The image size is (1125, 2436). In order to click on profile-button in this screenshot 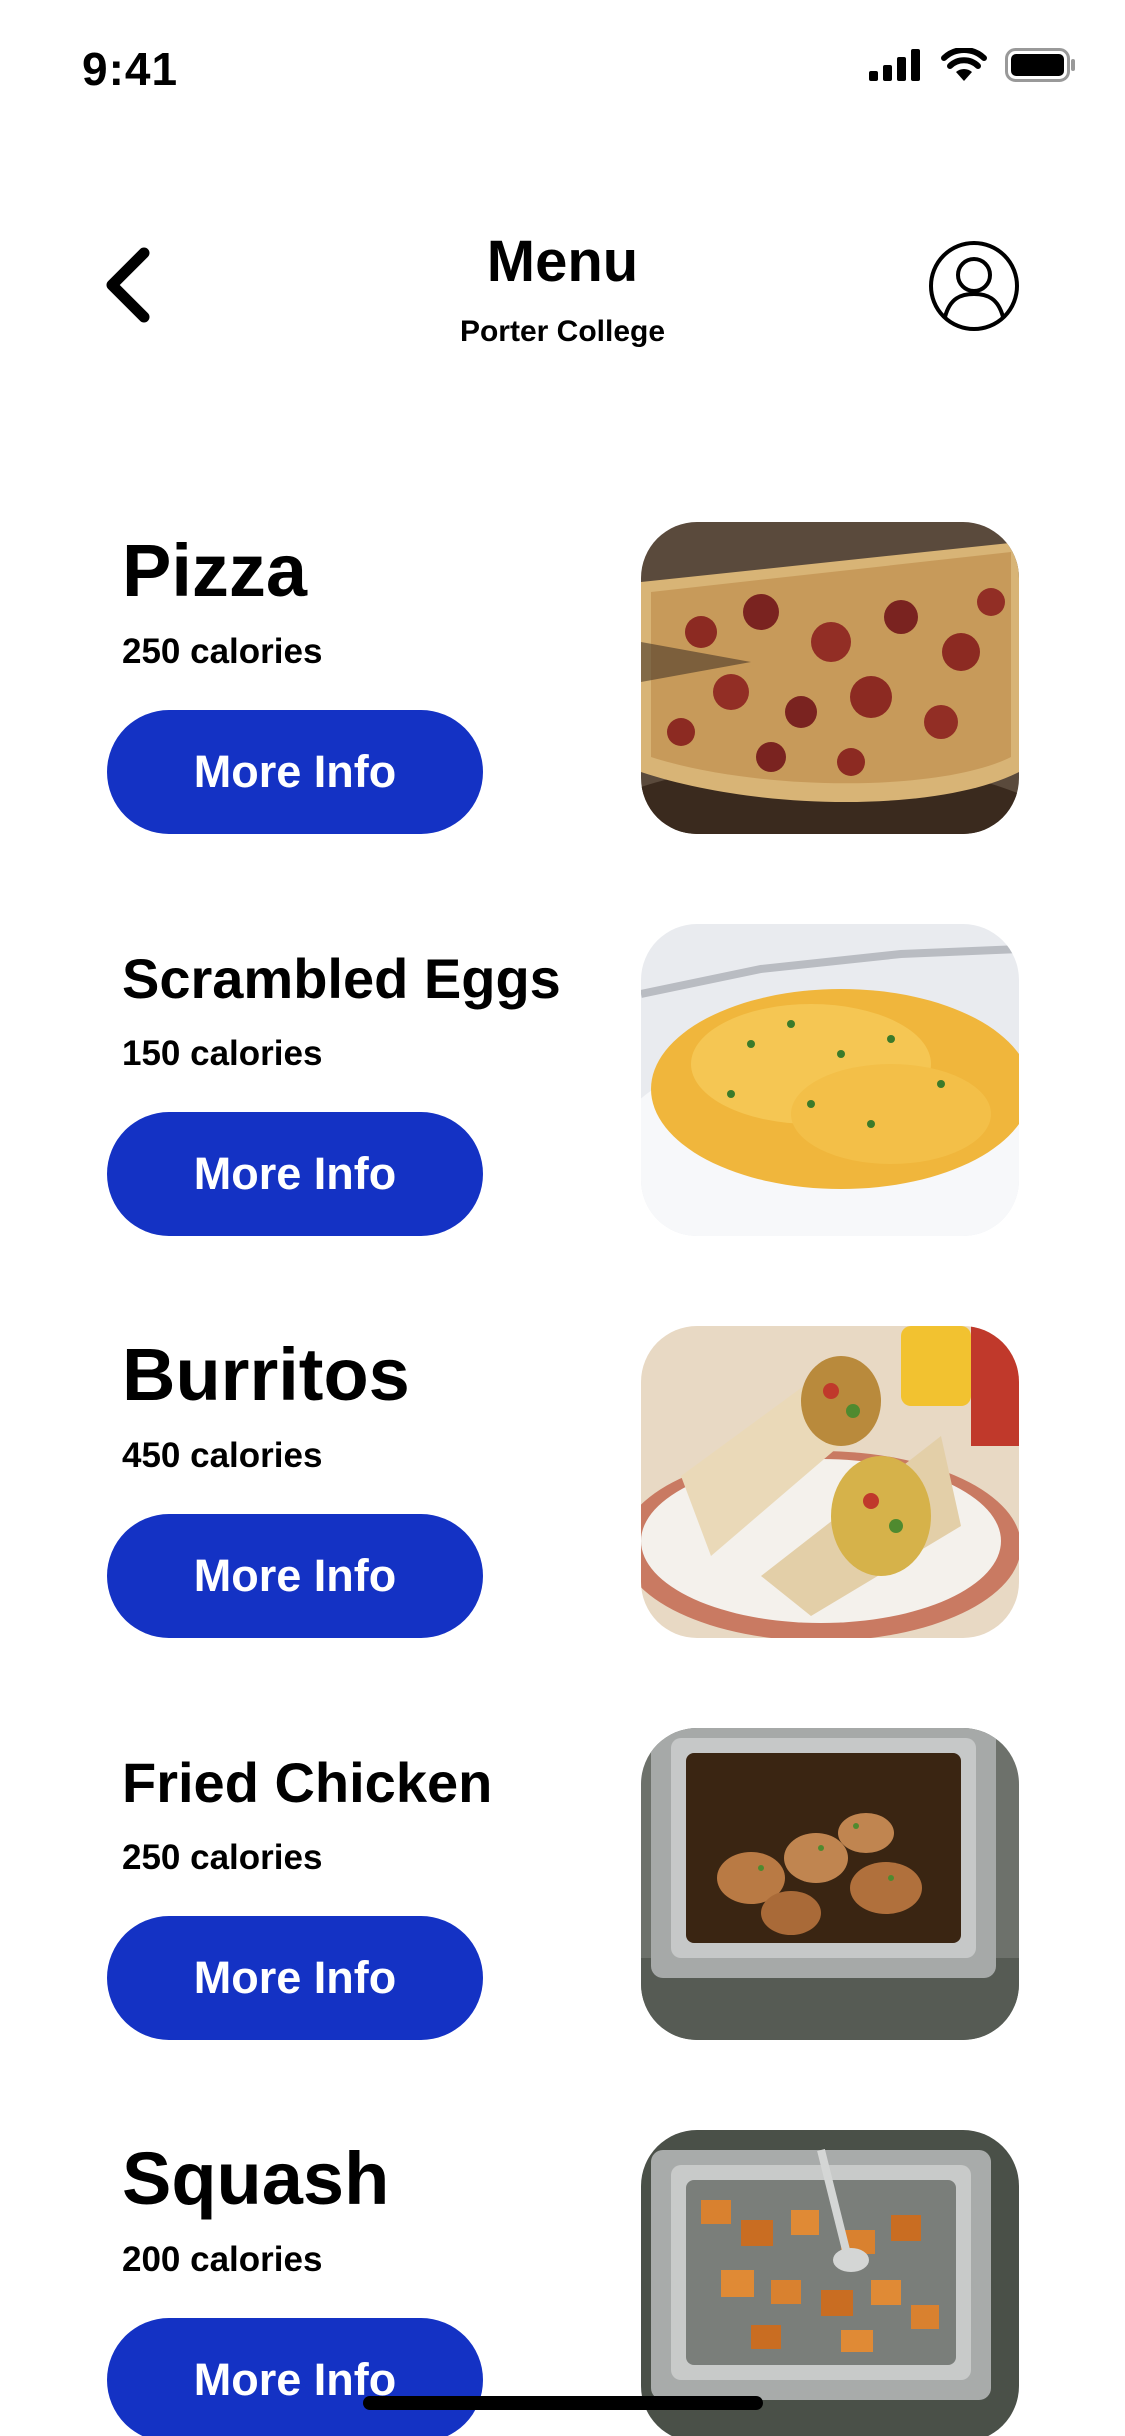, I will do `click(974, 286)`.